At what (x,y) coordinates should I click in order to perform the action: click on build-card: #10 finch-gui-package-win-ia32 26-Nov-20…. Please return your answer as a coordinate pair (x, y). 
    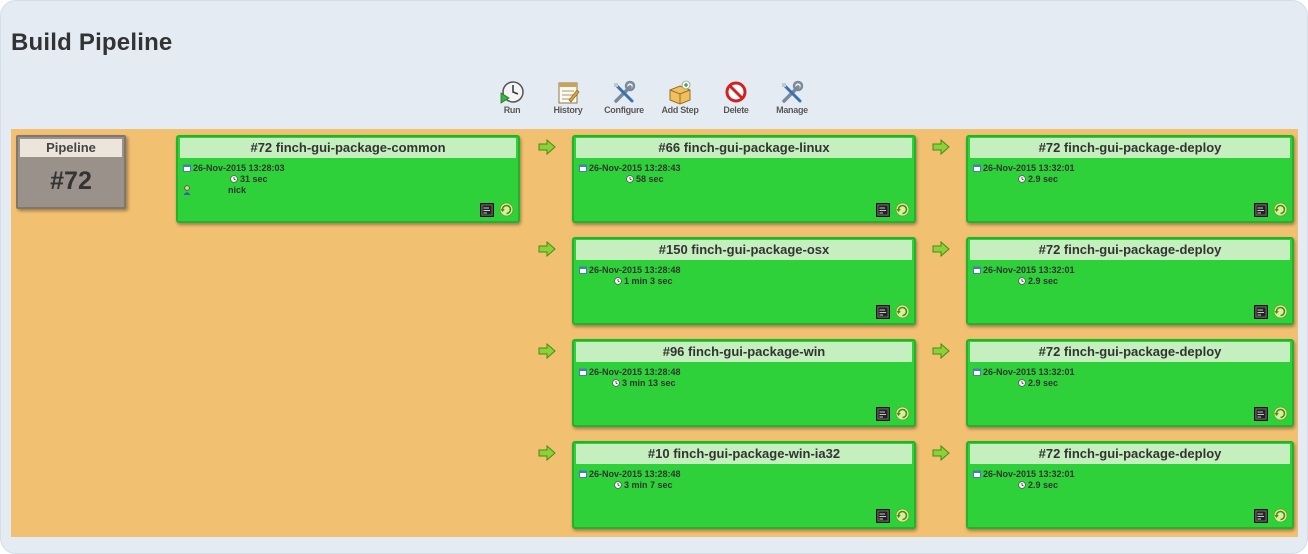
    Looking at the image, I should click on (744, 485).